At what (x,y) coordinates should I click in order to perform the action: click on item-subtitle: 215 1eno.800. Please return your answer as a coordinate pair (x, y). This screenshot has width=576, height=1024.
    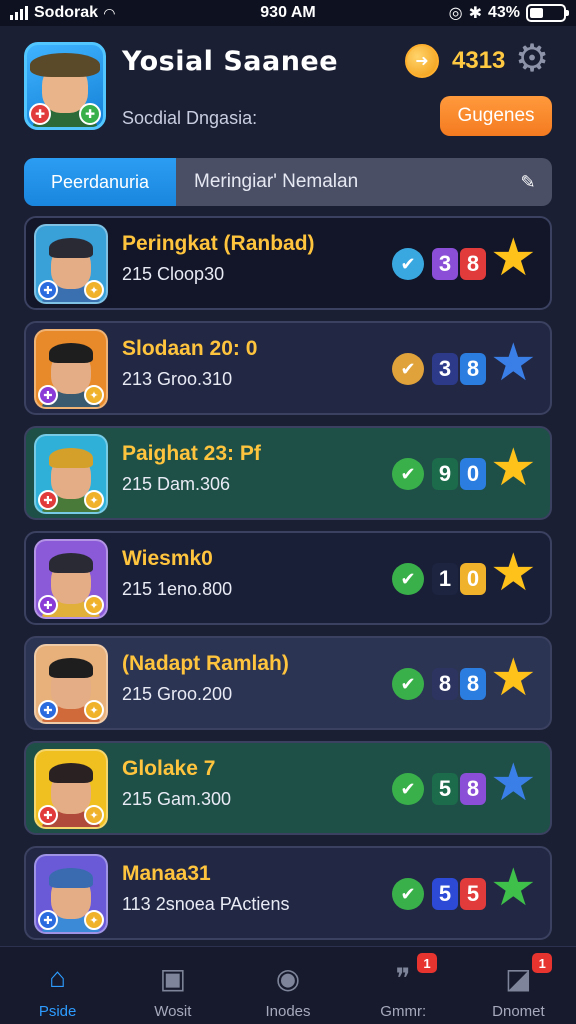
    Looking at the image, I should click on (177, 589).